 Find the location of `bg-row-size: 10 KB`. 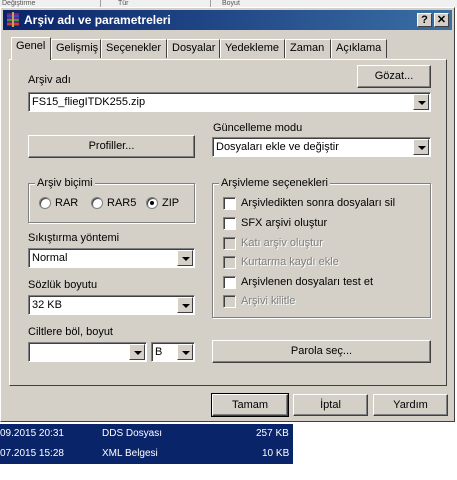

bg-row-size: 10 KB is located at coordinates (276, 453).